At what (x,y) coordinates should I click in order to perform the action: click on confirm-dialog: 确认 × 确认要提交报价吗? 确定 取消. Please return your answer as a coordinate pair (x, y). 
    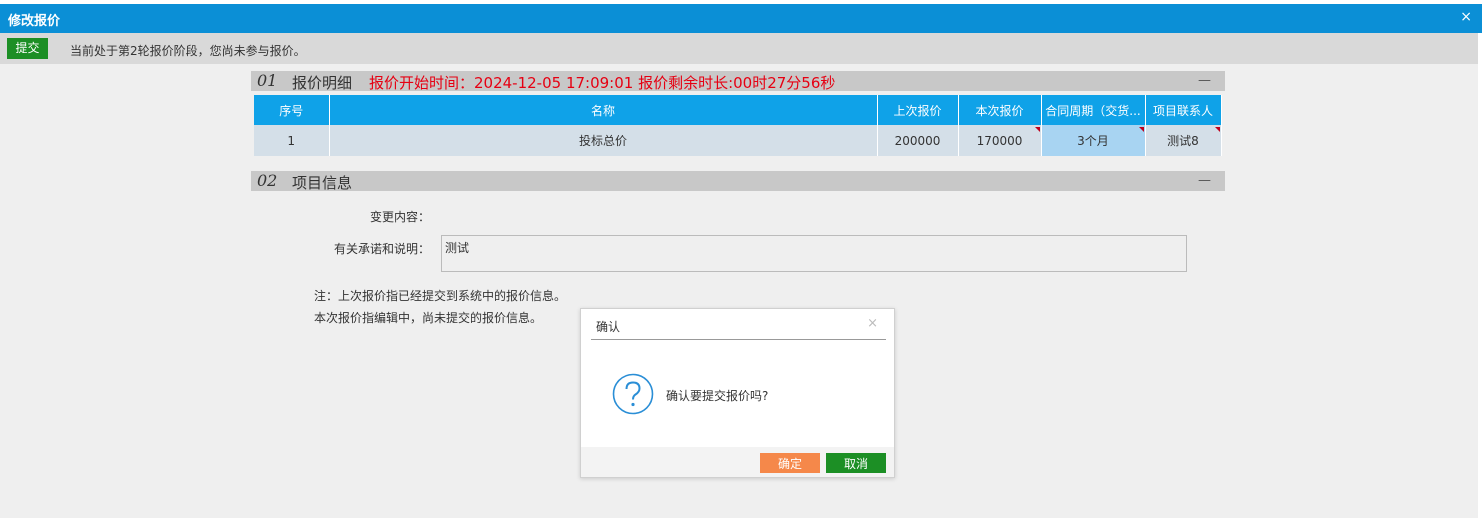
    Looking at the image, I should click on (737, 393).